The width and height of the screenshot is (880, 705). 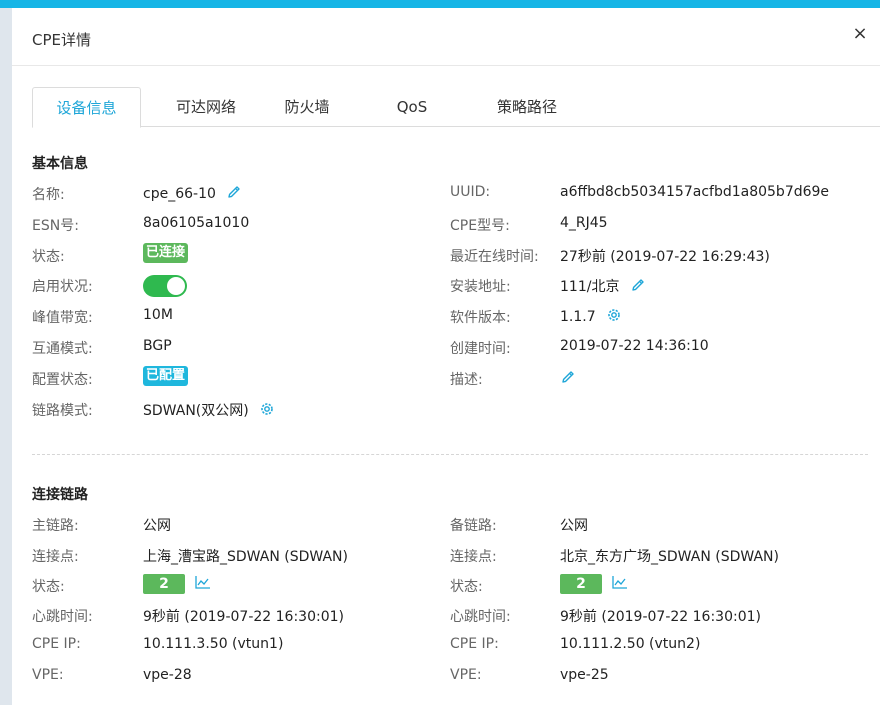 What do you see at coordinates (473, 557) in the screenshot?
I see `backup-point-label: 连接点:` at bounding box center [473, 557].